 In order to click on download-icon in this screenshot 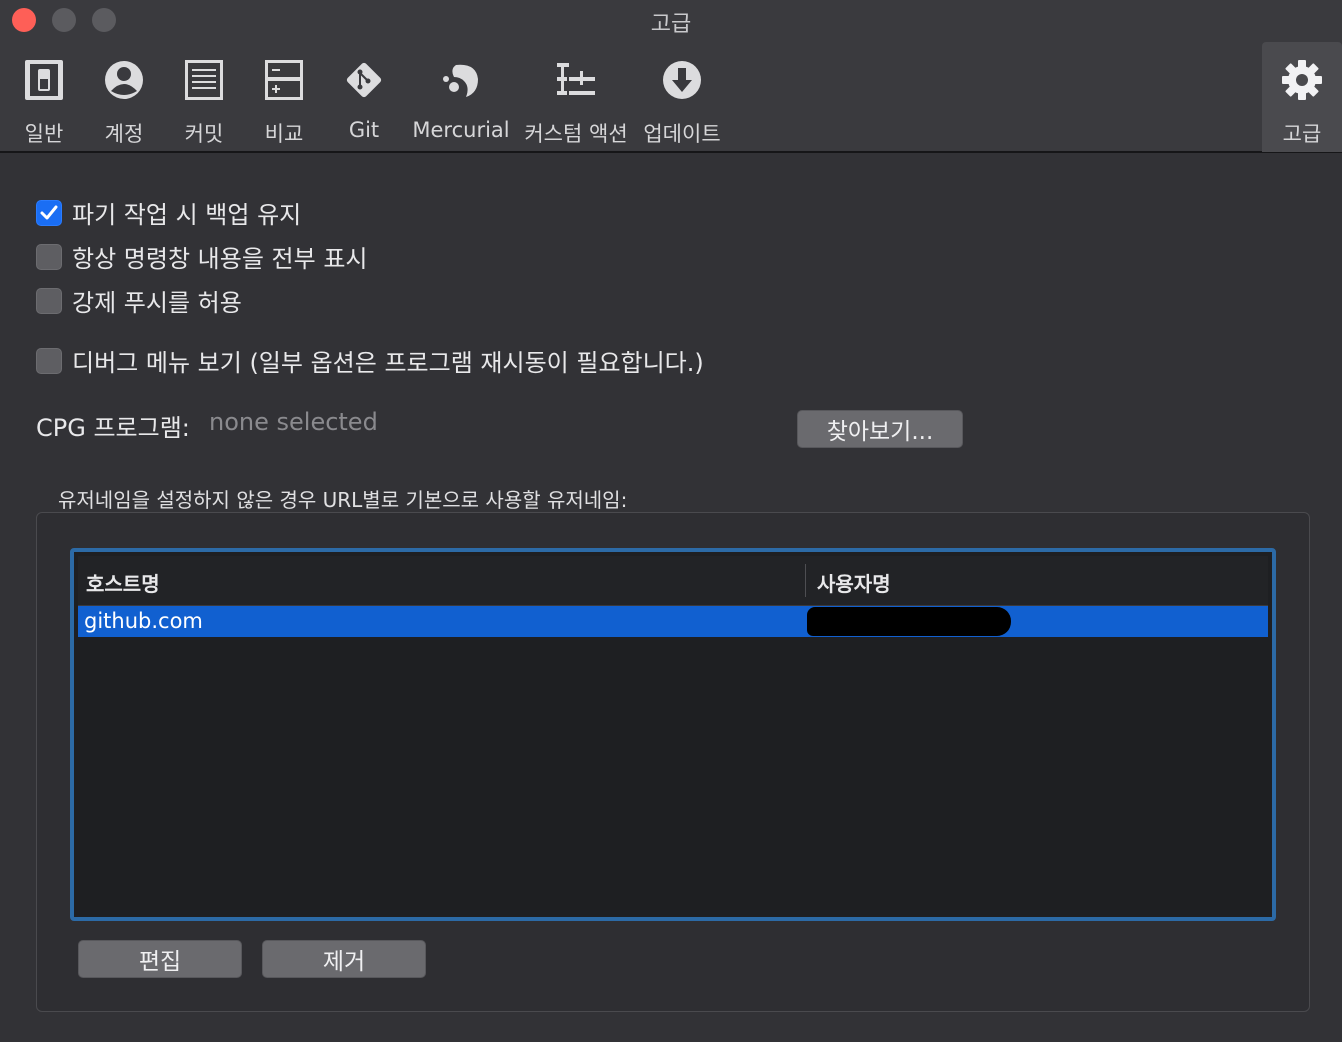, I will do `click(682, 80)`.